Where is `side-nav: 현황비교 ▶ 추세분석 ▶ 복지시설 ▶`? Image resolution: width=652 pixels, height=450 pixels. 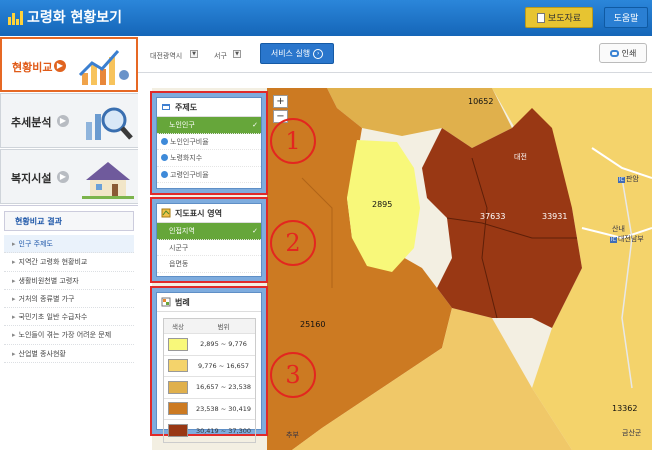
side-nav: 현황비교 ▶ 추세분석 ▶ 복지시설 ▶ is located at coordinates (69, 121).